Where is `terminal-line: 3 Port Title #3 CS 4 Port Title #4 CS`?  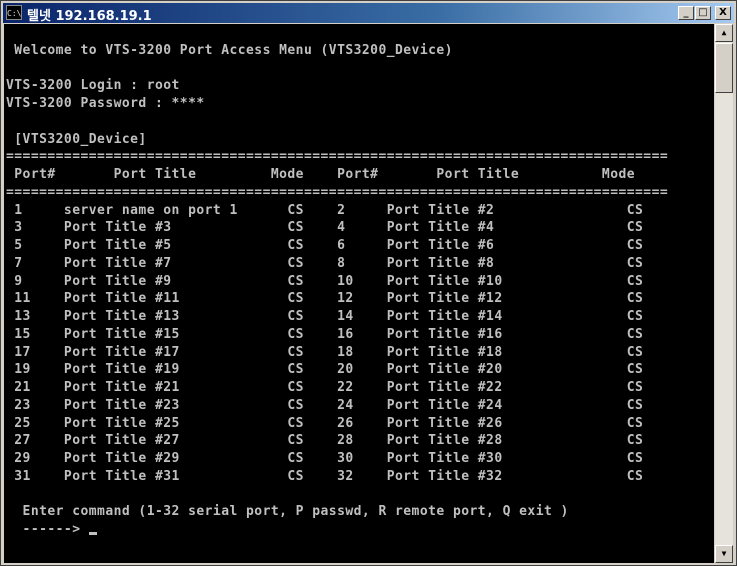 terminal-line: 3 Port Title #3 CS 4 Port Title #4 CS is located at coordinates (325, 228).